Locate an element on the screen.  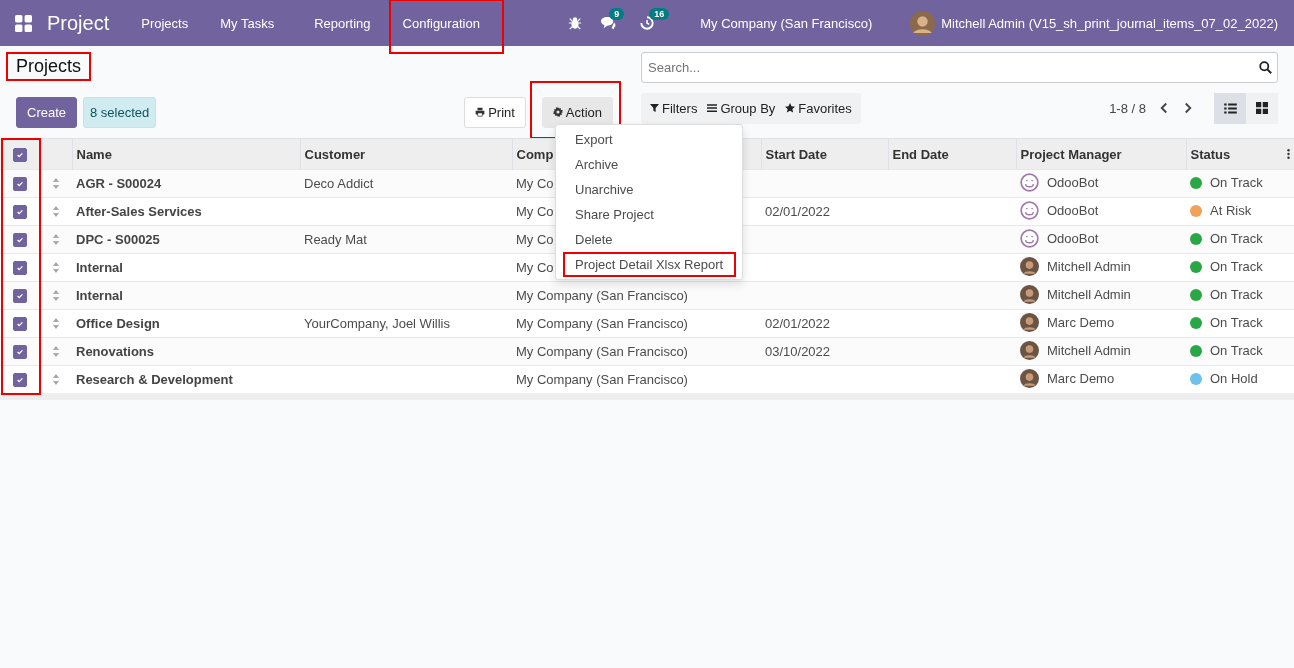
column-header: Status is located at coordinates (1240, 154).